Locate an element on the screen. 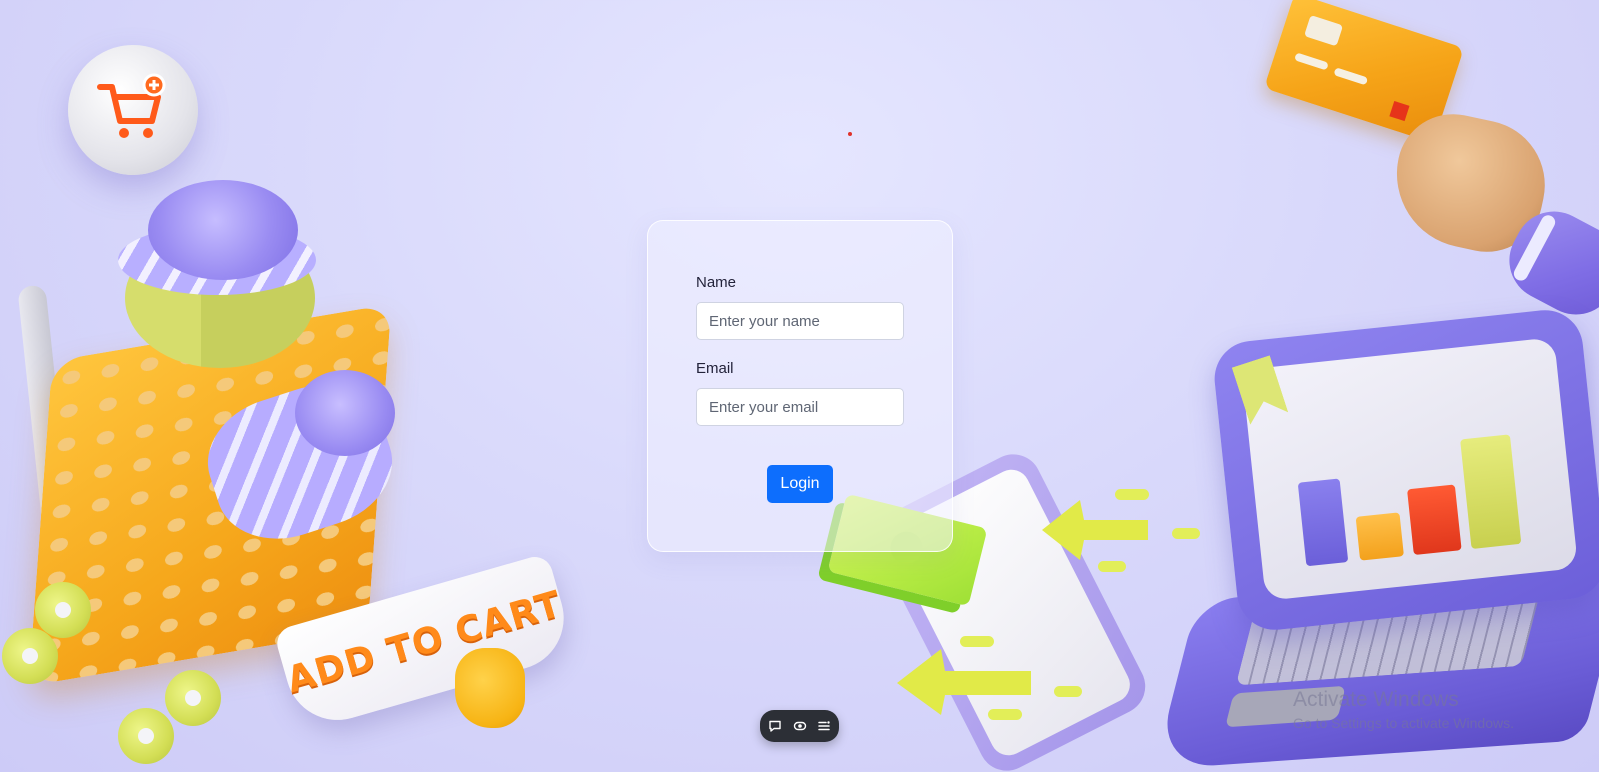  visibility-button is located at coordinates (800, 726).